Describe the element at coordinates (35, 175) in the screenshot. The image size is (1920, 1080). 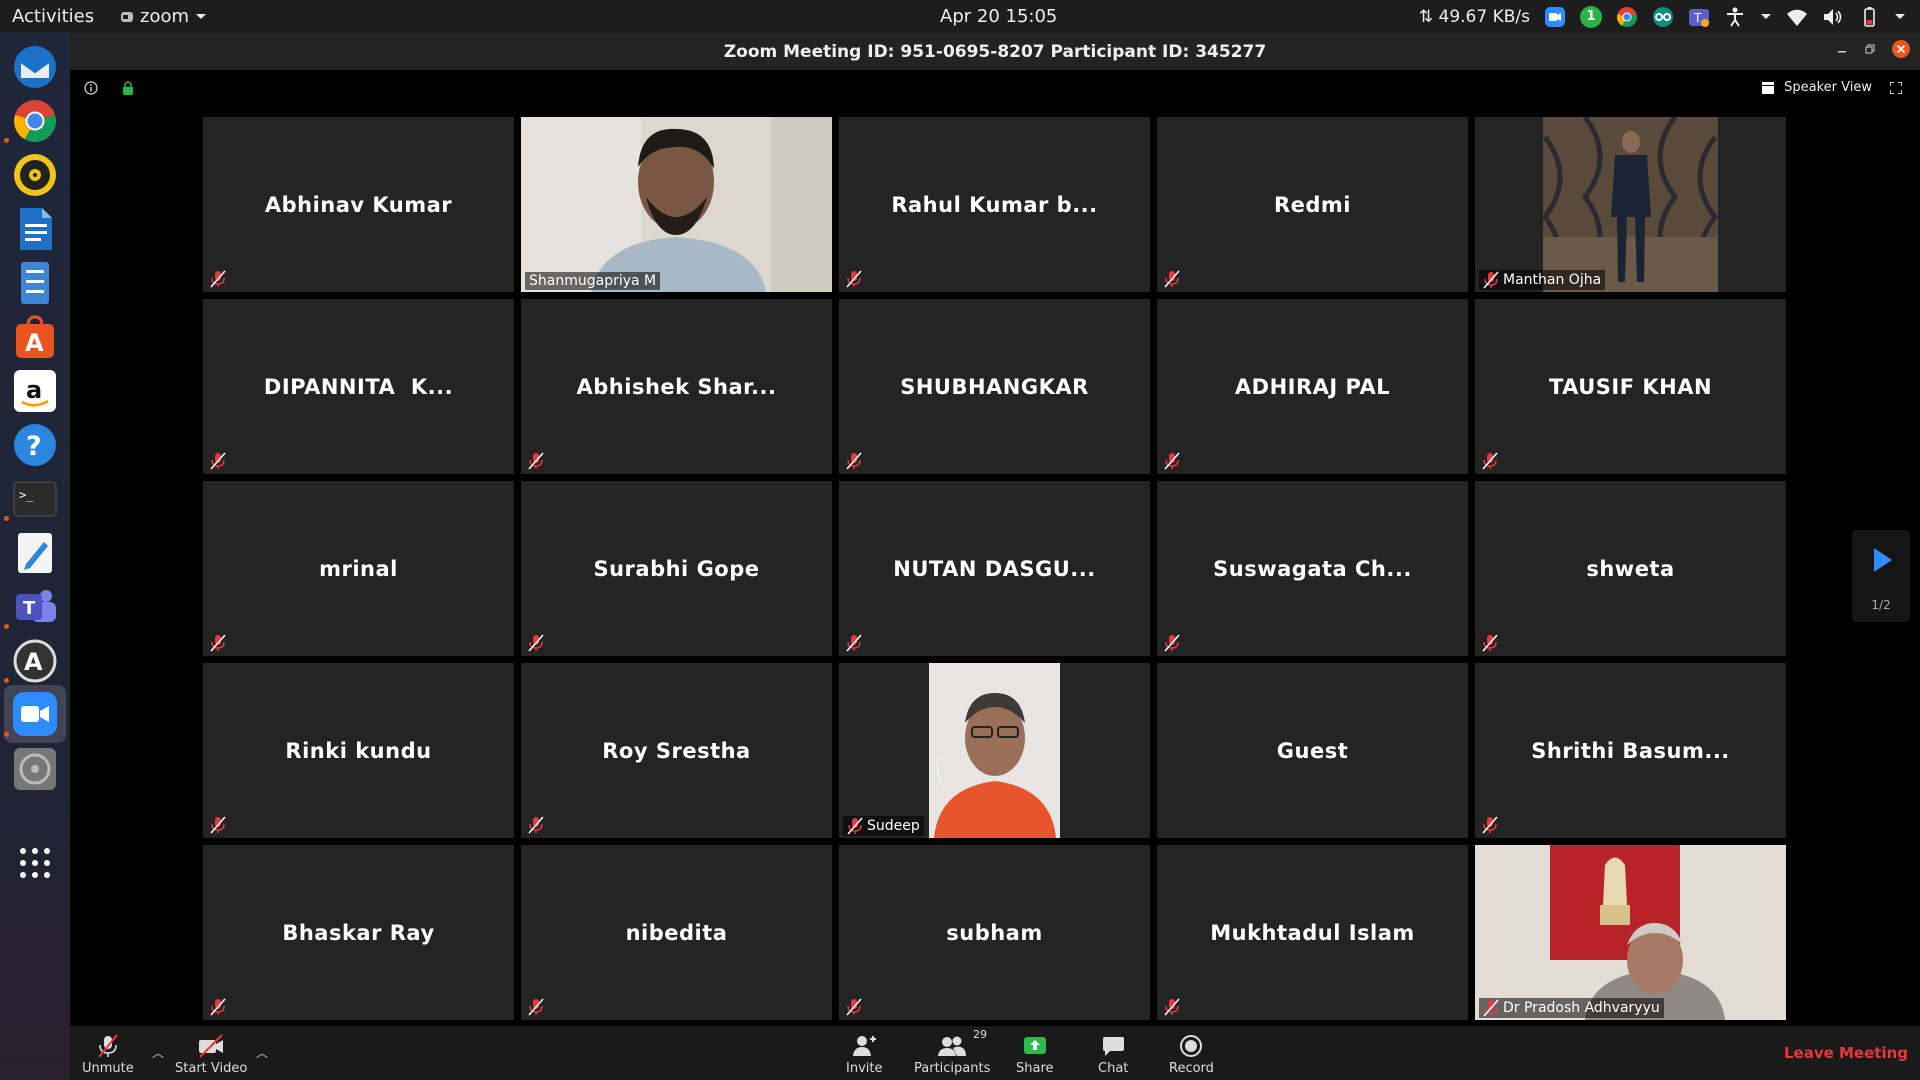
I see `rhythmbox-icon` at that location.